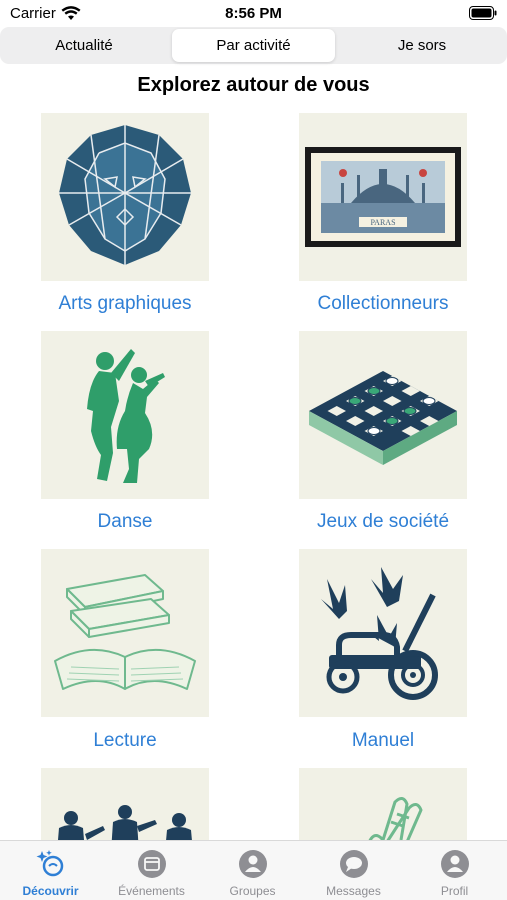  I want to click on battery-icon, so click(483, 13).